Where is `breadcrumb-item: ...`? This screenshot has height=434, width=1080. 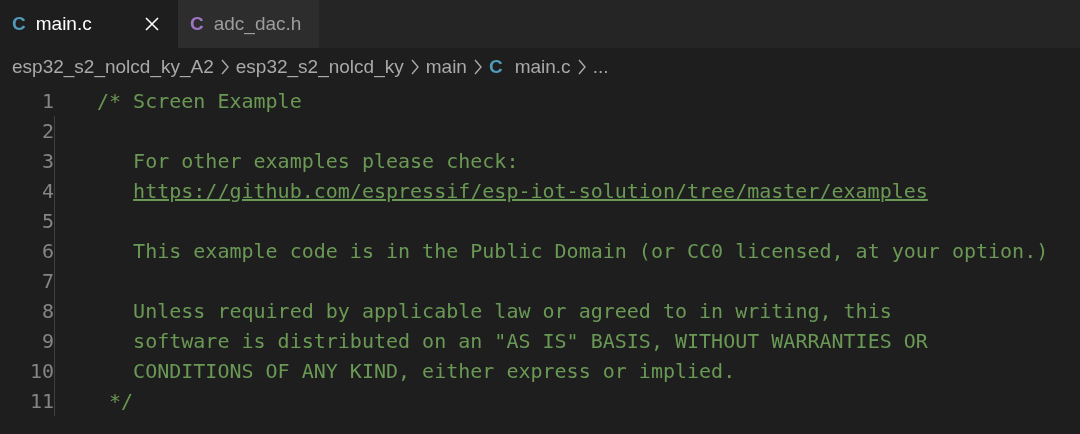 breadcrumb-item: ... is located at coordinates (600, 67).